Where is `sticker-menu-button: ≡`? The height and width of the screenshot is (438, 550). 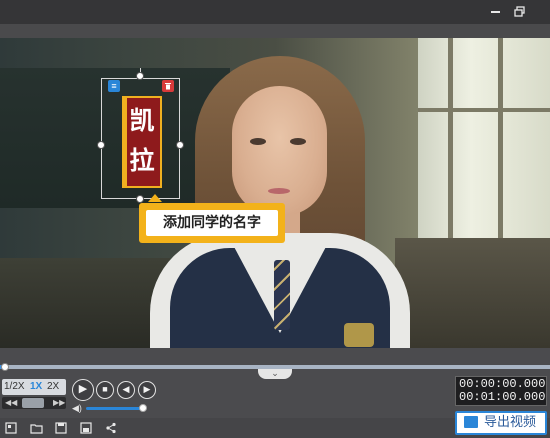 sticker-menu-button: ≡ is located at coordinates (114, 86).